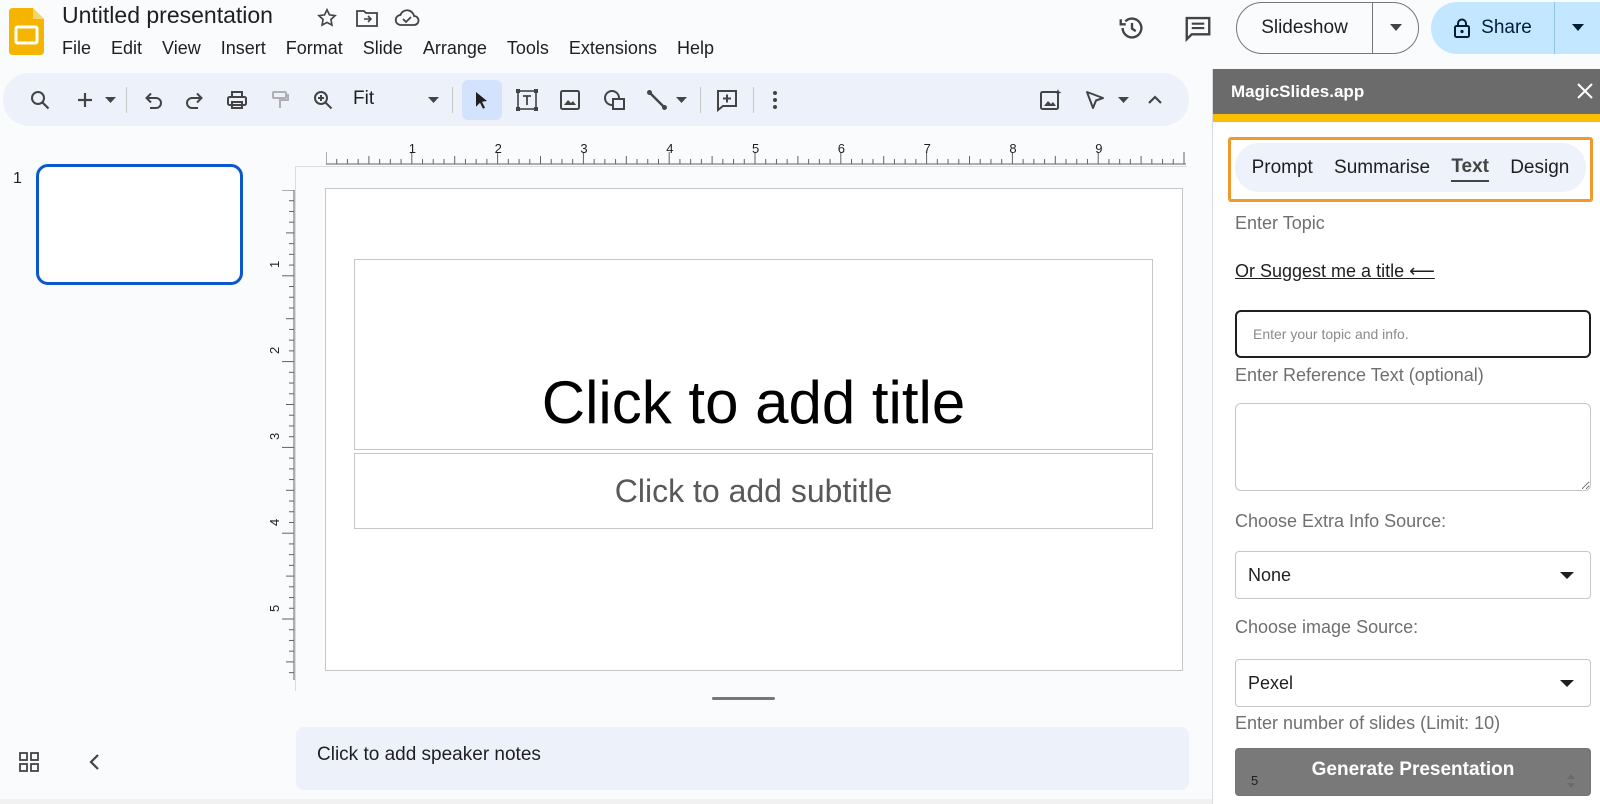 This screenshot has width=1600, height=804. What do you see at coordinates (1280, 223) in the screenshot?
I see `topic-label: Enter Topic` at bounding box center [1280, 223].